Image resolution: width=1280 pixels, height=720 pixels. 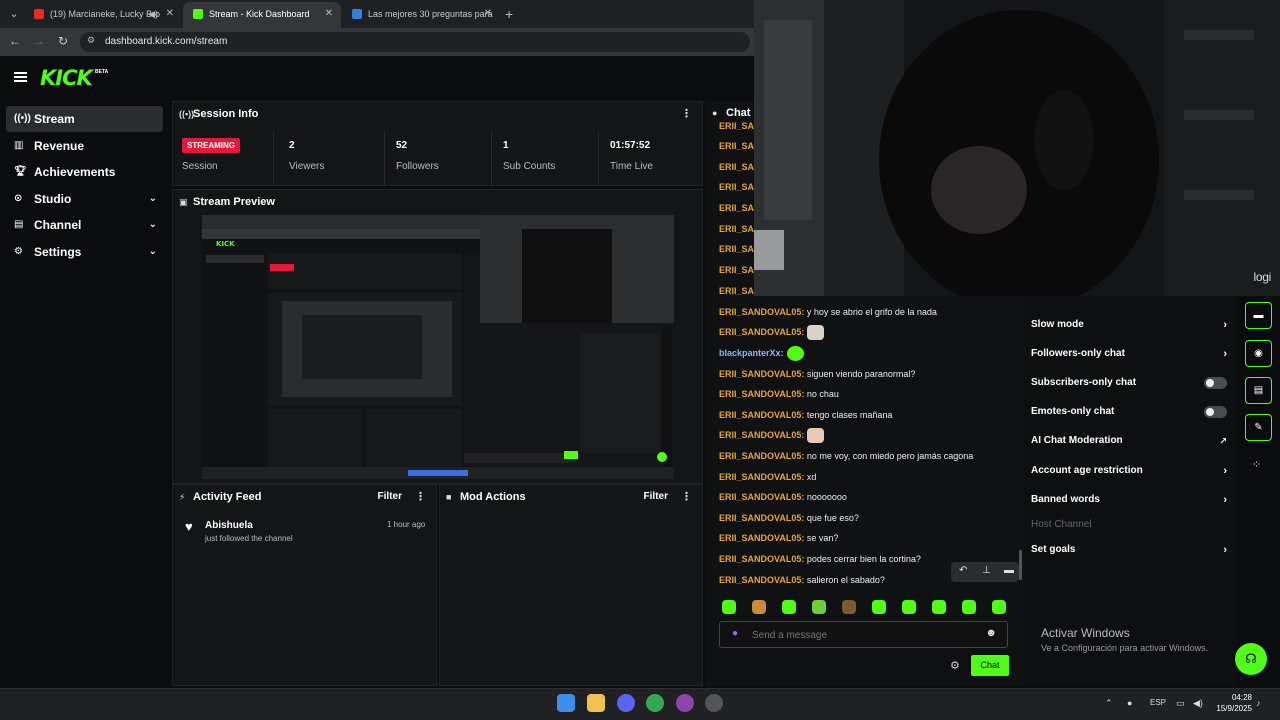 What do you see at coordinates (84, 119) in the screenshot?
I see `sidebar-item-stream: ((•)) Stream` at bounding box center [84, 119].